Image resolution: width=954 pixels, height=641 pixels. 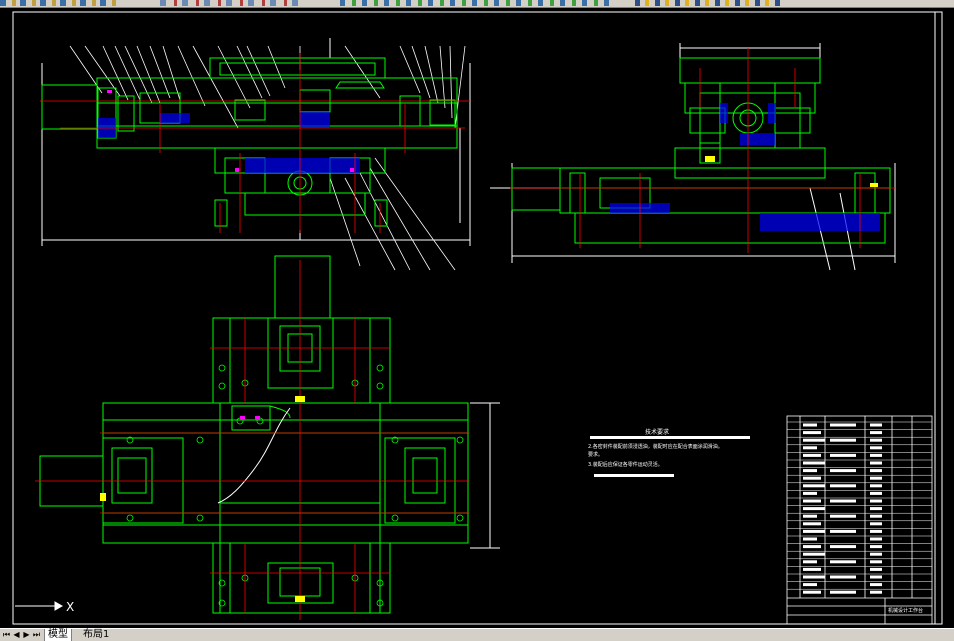 What do you see at coordinates (26, 635) in the screenshot?
I see `next-tab-icon: ▶` at bounding box center [26, 635].